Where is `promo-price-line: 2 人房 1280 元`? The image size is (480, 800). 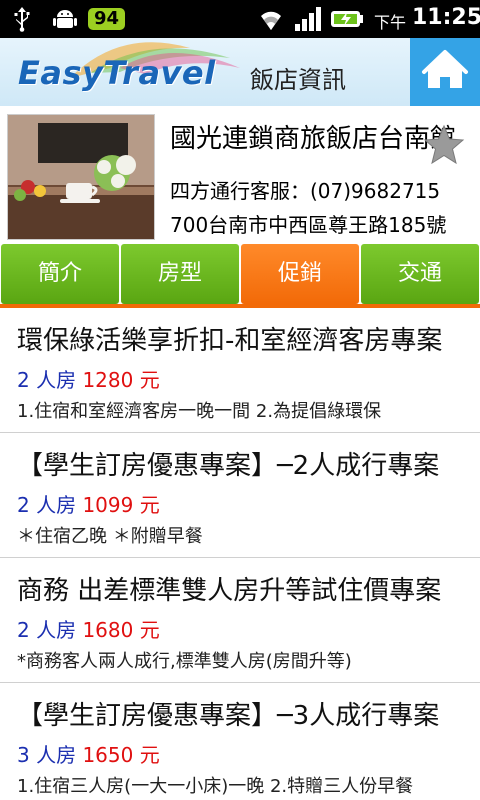
promo-price-line: 2 人房 1280 元 is located at coordinates (88, 378).